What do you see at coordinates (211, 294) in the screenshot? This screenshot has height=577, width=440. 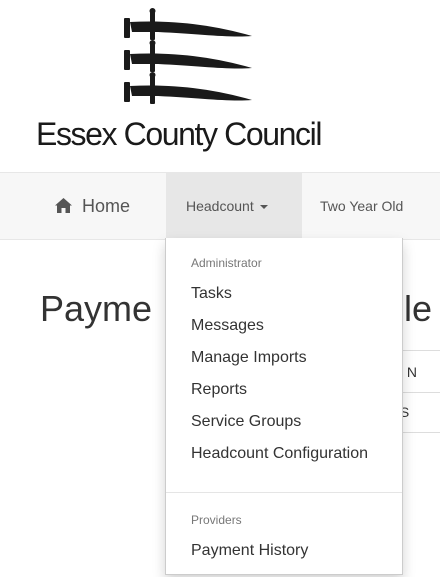 I see `menu-item-tasks: Tasks` at bounding box center [211, 294].